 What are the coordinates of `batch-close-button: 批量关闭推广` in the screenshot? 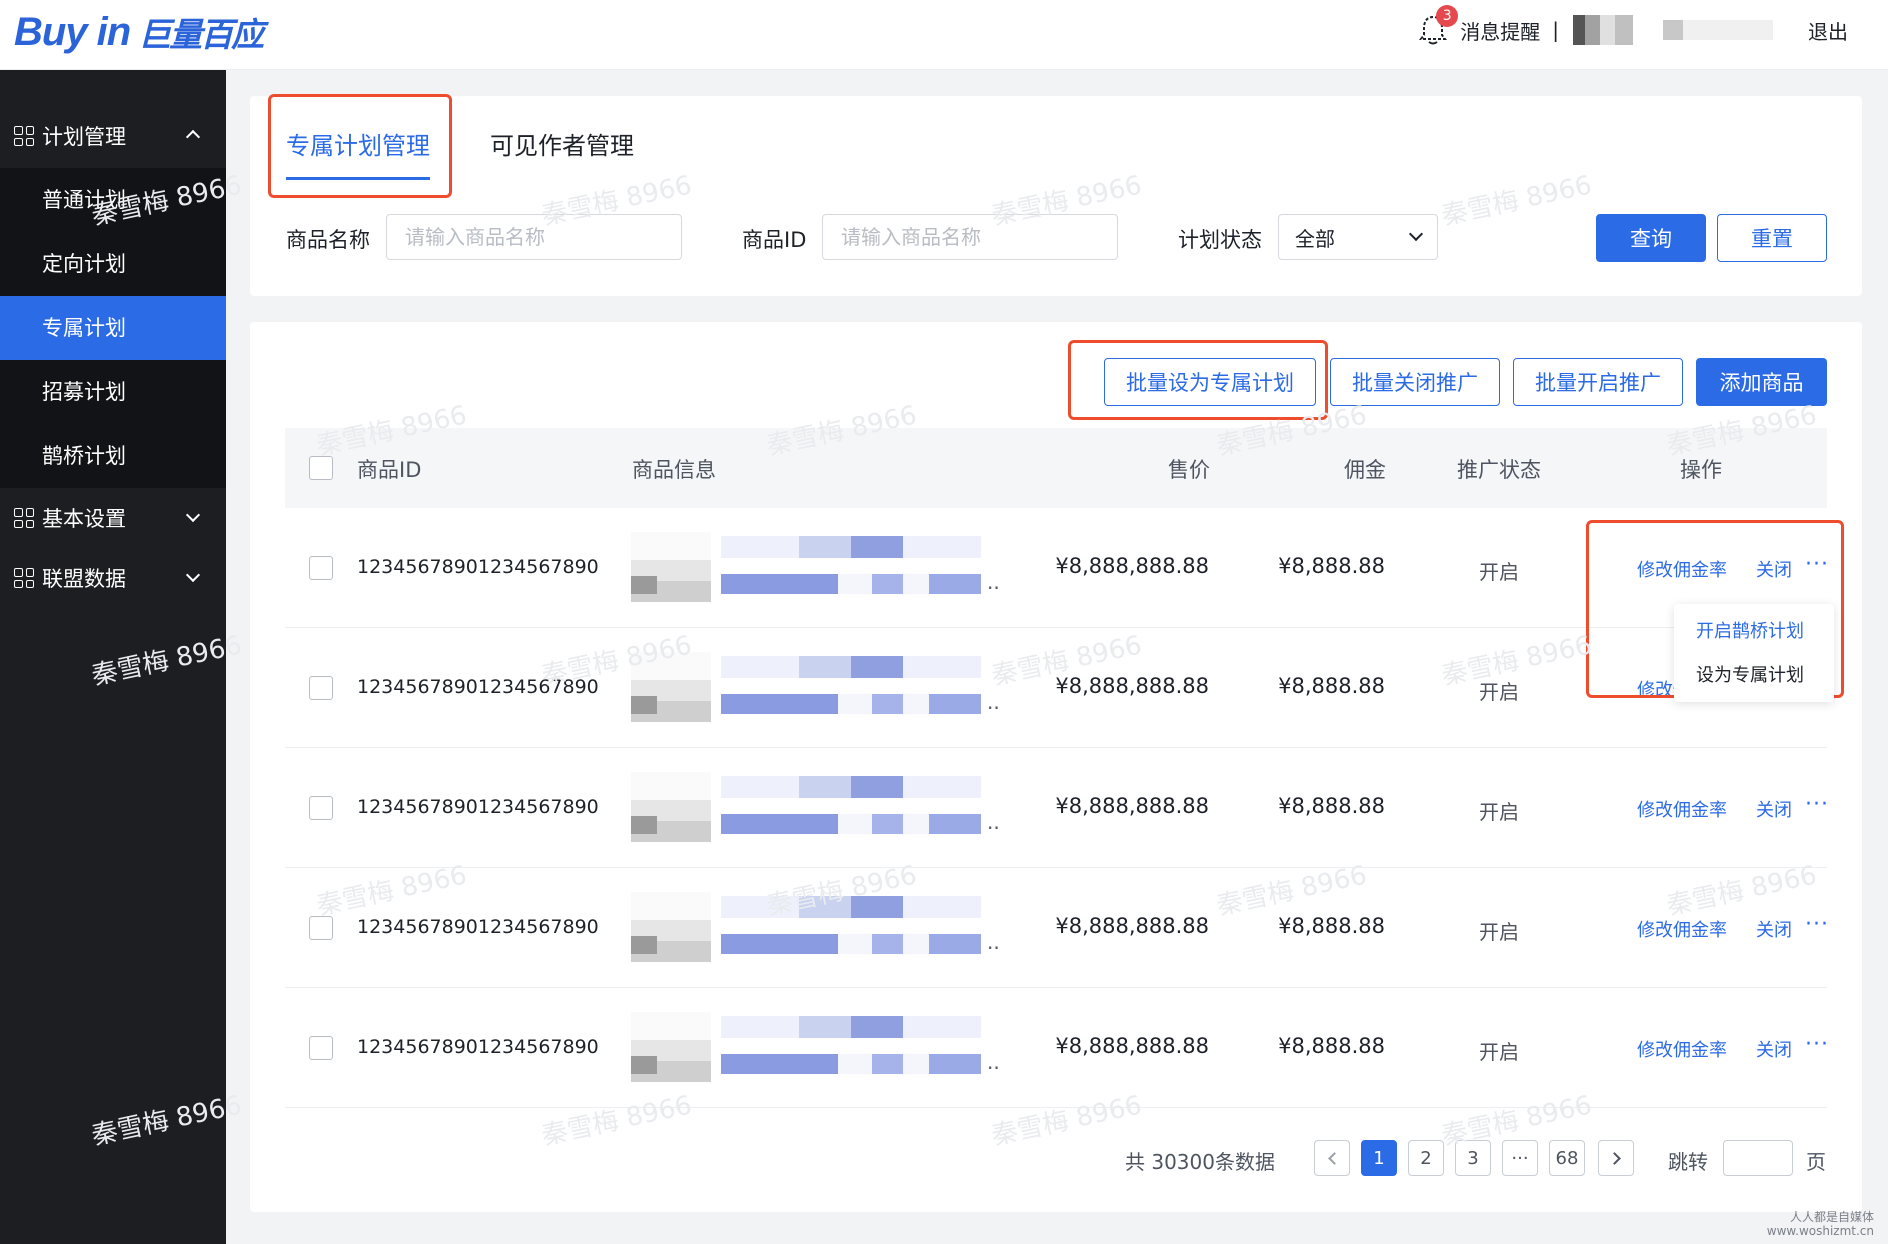 It's located at (1415, 382).